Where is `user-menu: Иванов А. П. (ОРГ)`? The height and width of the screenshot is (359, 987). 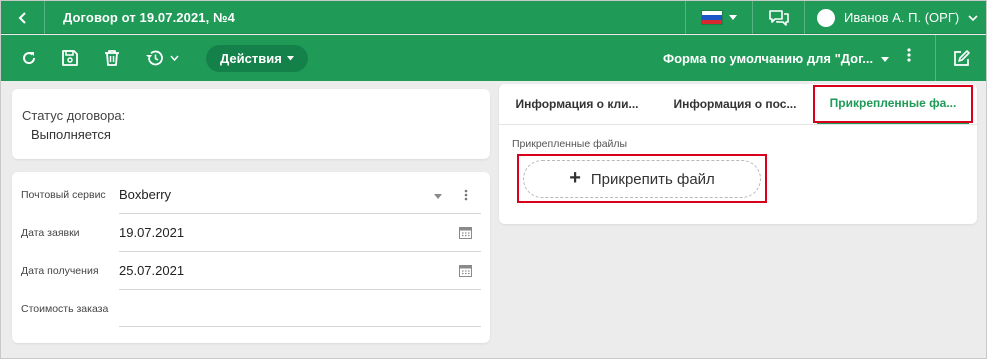
user-menu: Иванов А. П. (ОРГ) is located at coordinates (901, 17).